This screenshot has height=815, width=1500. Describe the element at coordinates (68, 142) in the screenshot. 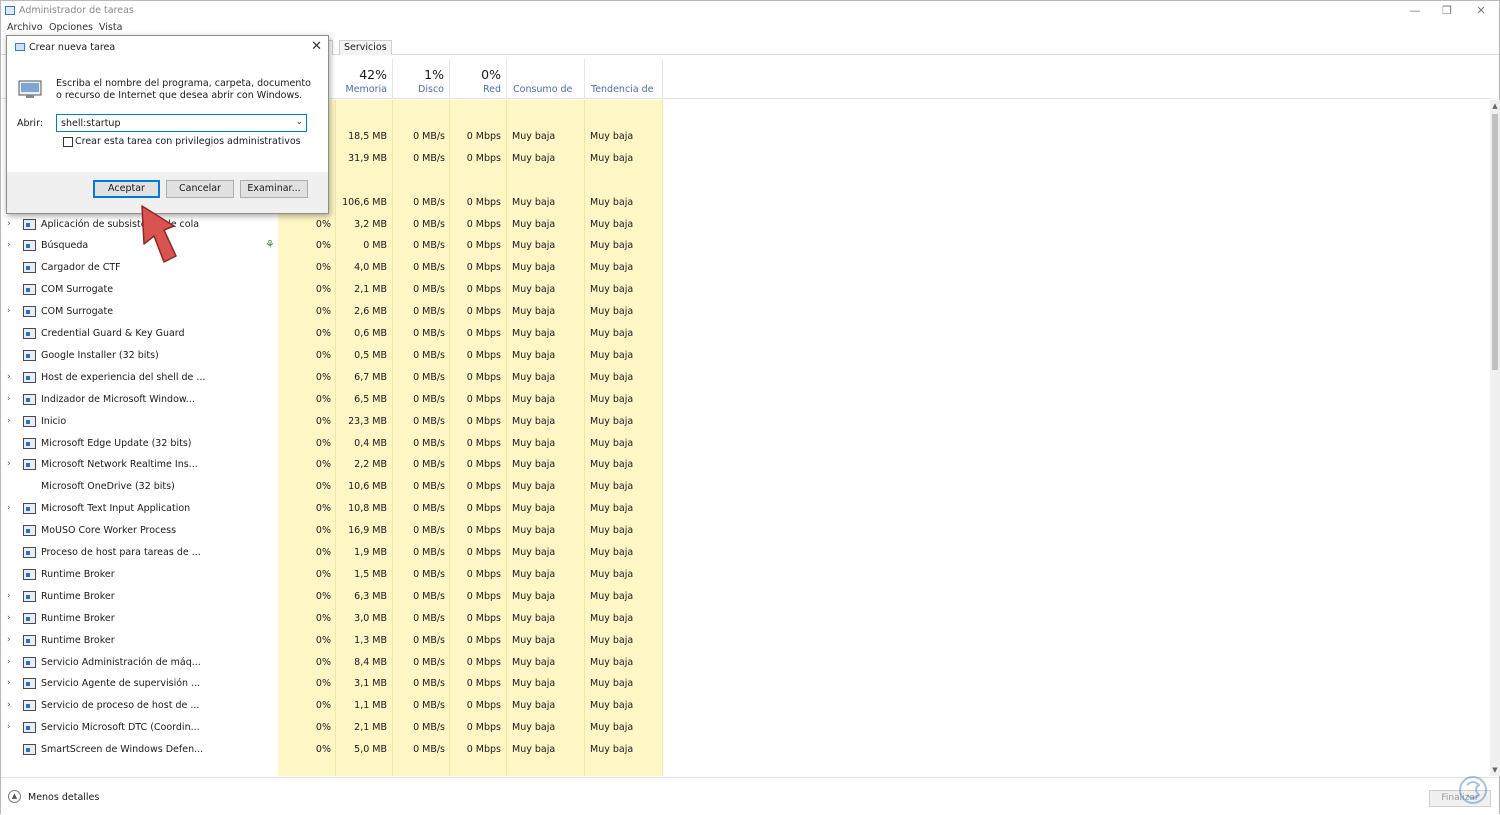

I see `admin-privileges-checkbox` at that location.